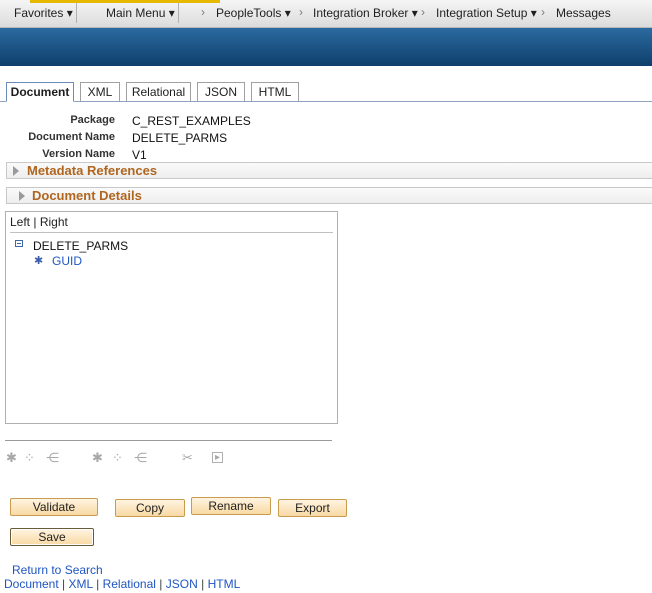  Describe the element at coordinates (31, 584) in the screenshot. I see `link-document: Document` at that location.